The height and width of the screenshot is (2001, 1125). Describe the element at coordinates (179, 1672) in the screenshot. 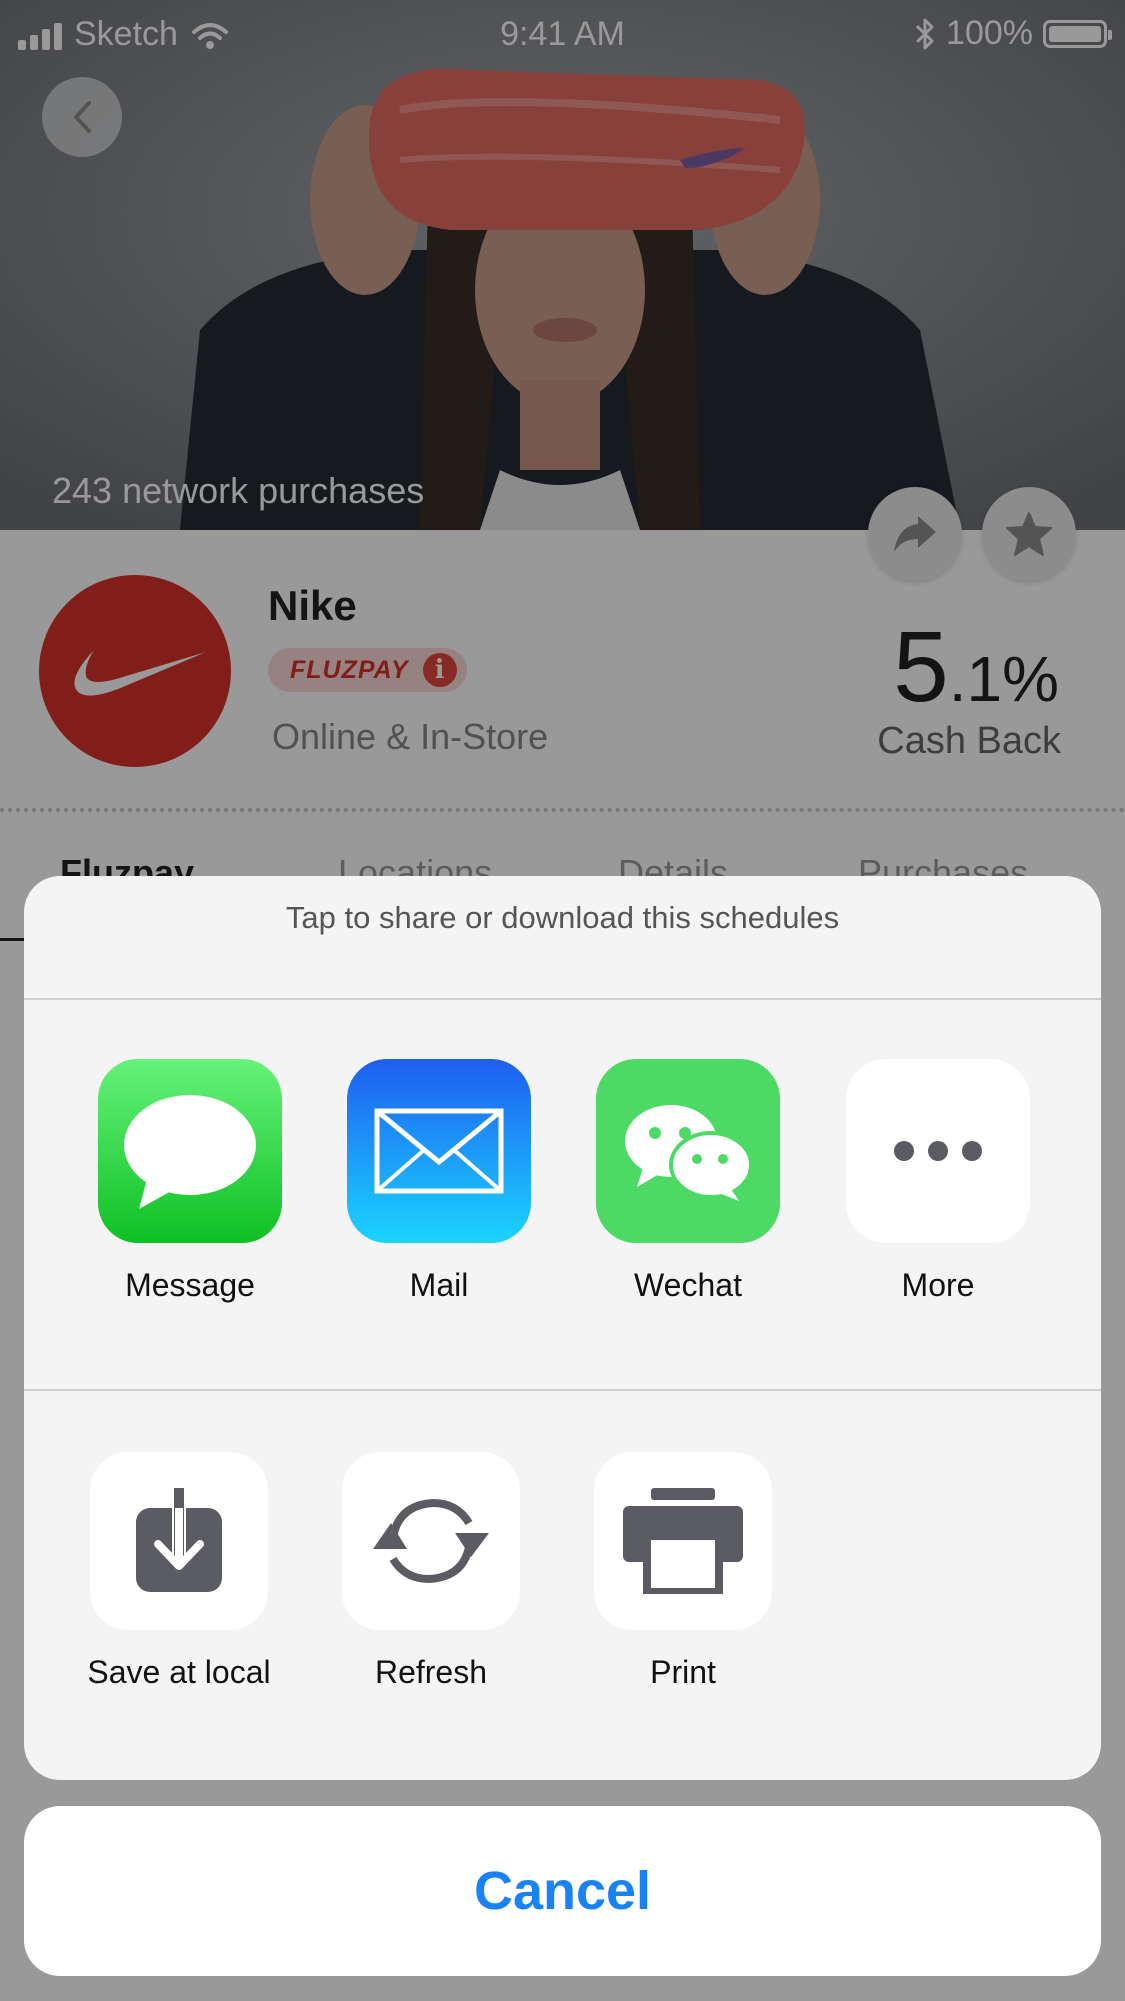

I see `save-local-label: Save at local` at that location.